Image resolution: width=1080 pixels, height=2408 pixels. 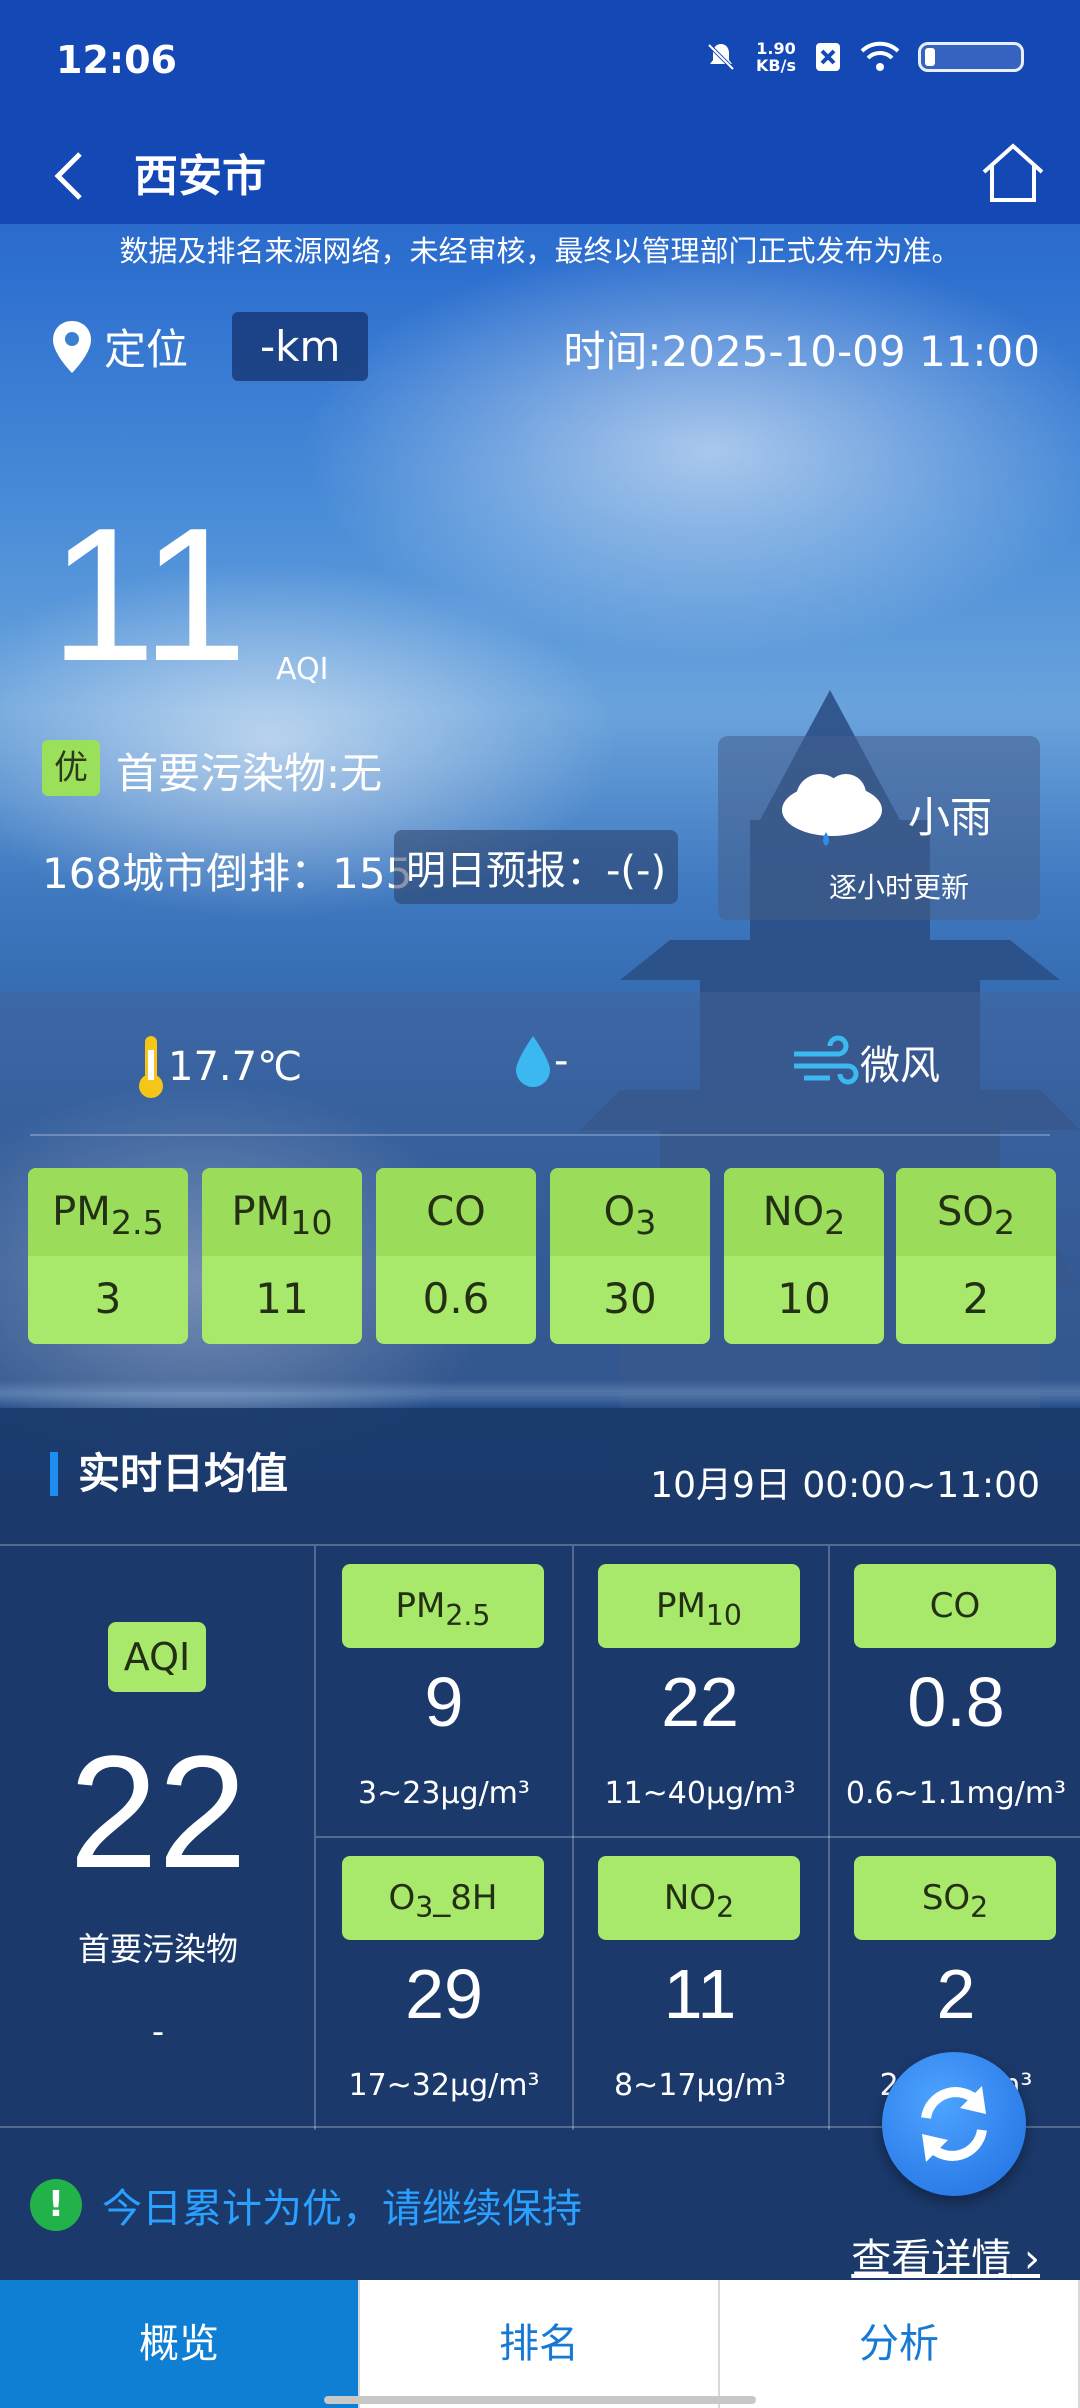 What do you see at coordinates (282, 1212) in the screenshot?
I see `pollutant-name: PM10` at bounding box center [282, 1212].